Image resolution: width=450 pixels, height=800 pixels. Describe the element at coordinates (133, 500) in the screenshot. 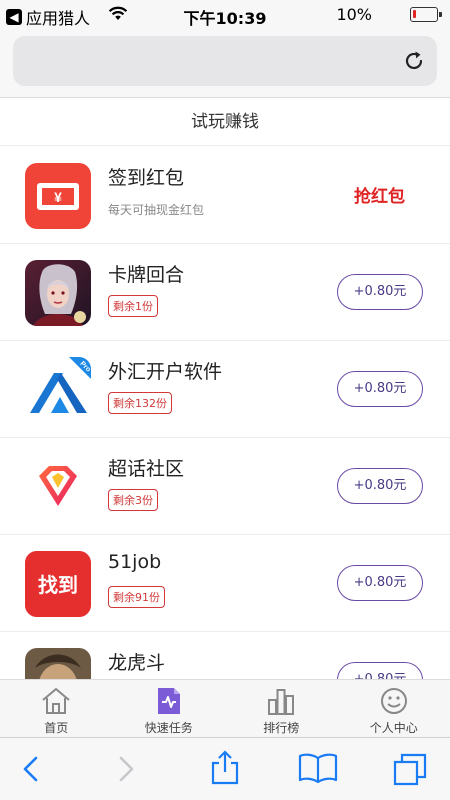

I see `remaining-badge: 剩余3份` at that location.